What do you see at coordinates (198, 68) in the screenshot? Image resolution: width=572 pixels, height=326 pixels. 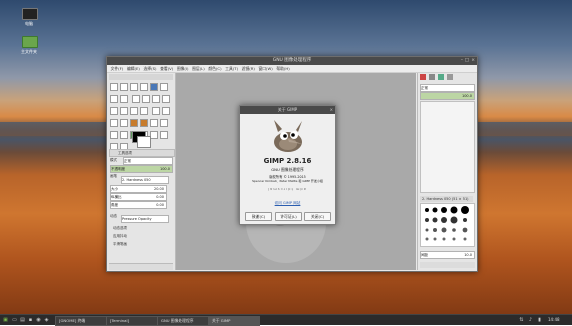 I see `menu-layer: 图层(L)` at bounding box center [198, 68].